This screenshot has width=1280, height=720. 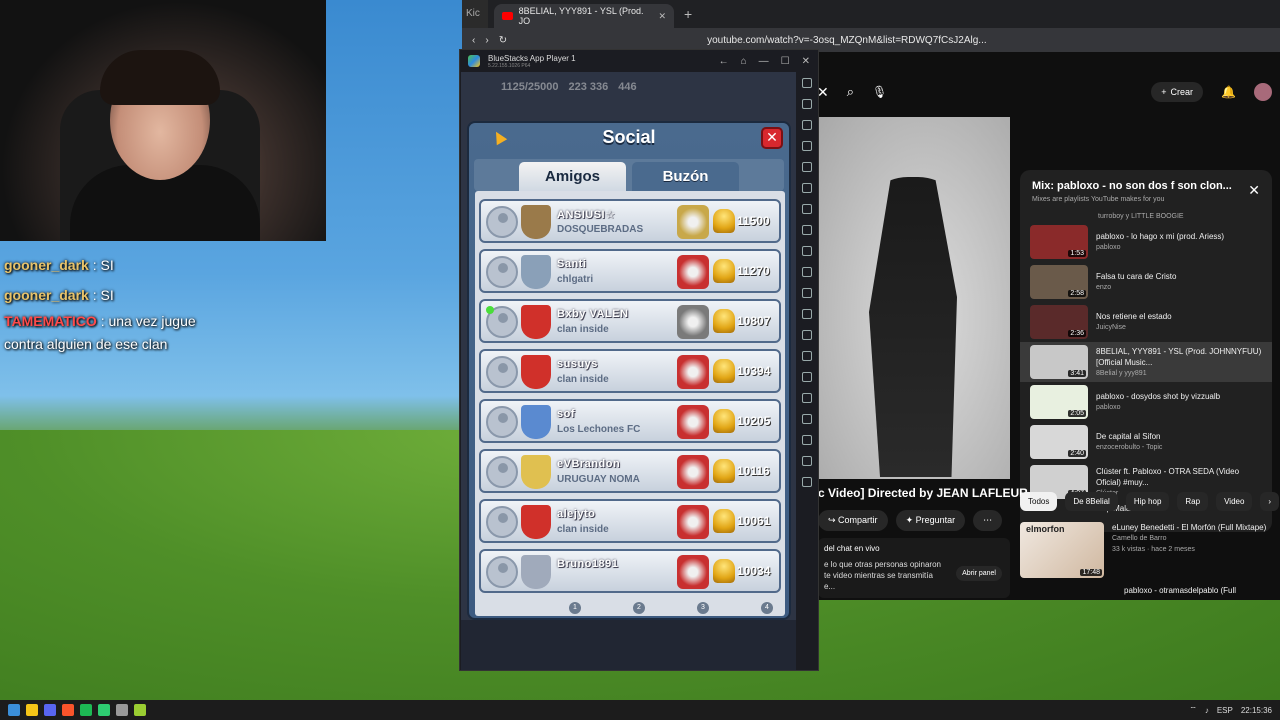 What do you see at coordinates (850, 92) in the screenshot?
I see `search-icon: ⌕` at bounding box center [850, 92].